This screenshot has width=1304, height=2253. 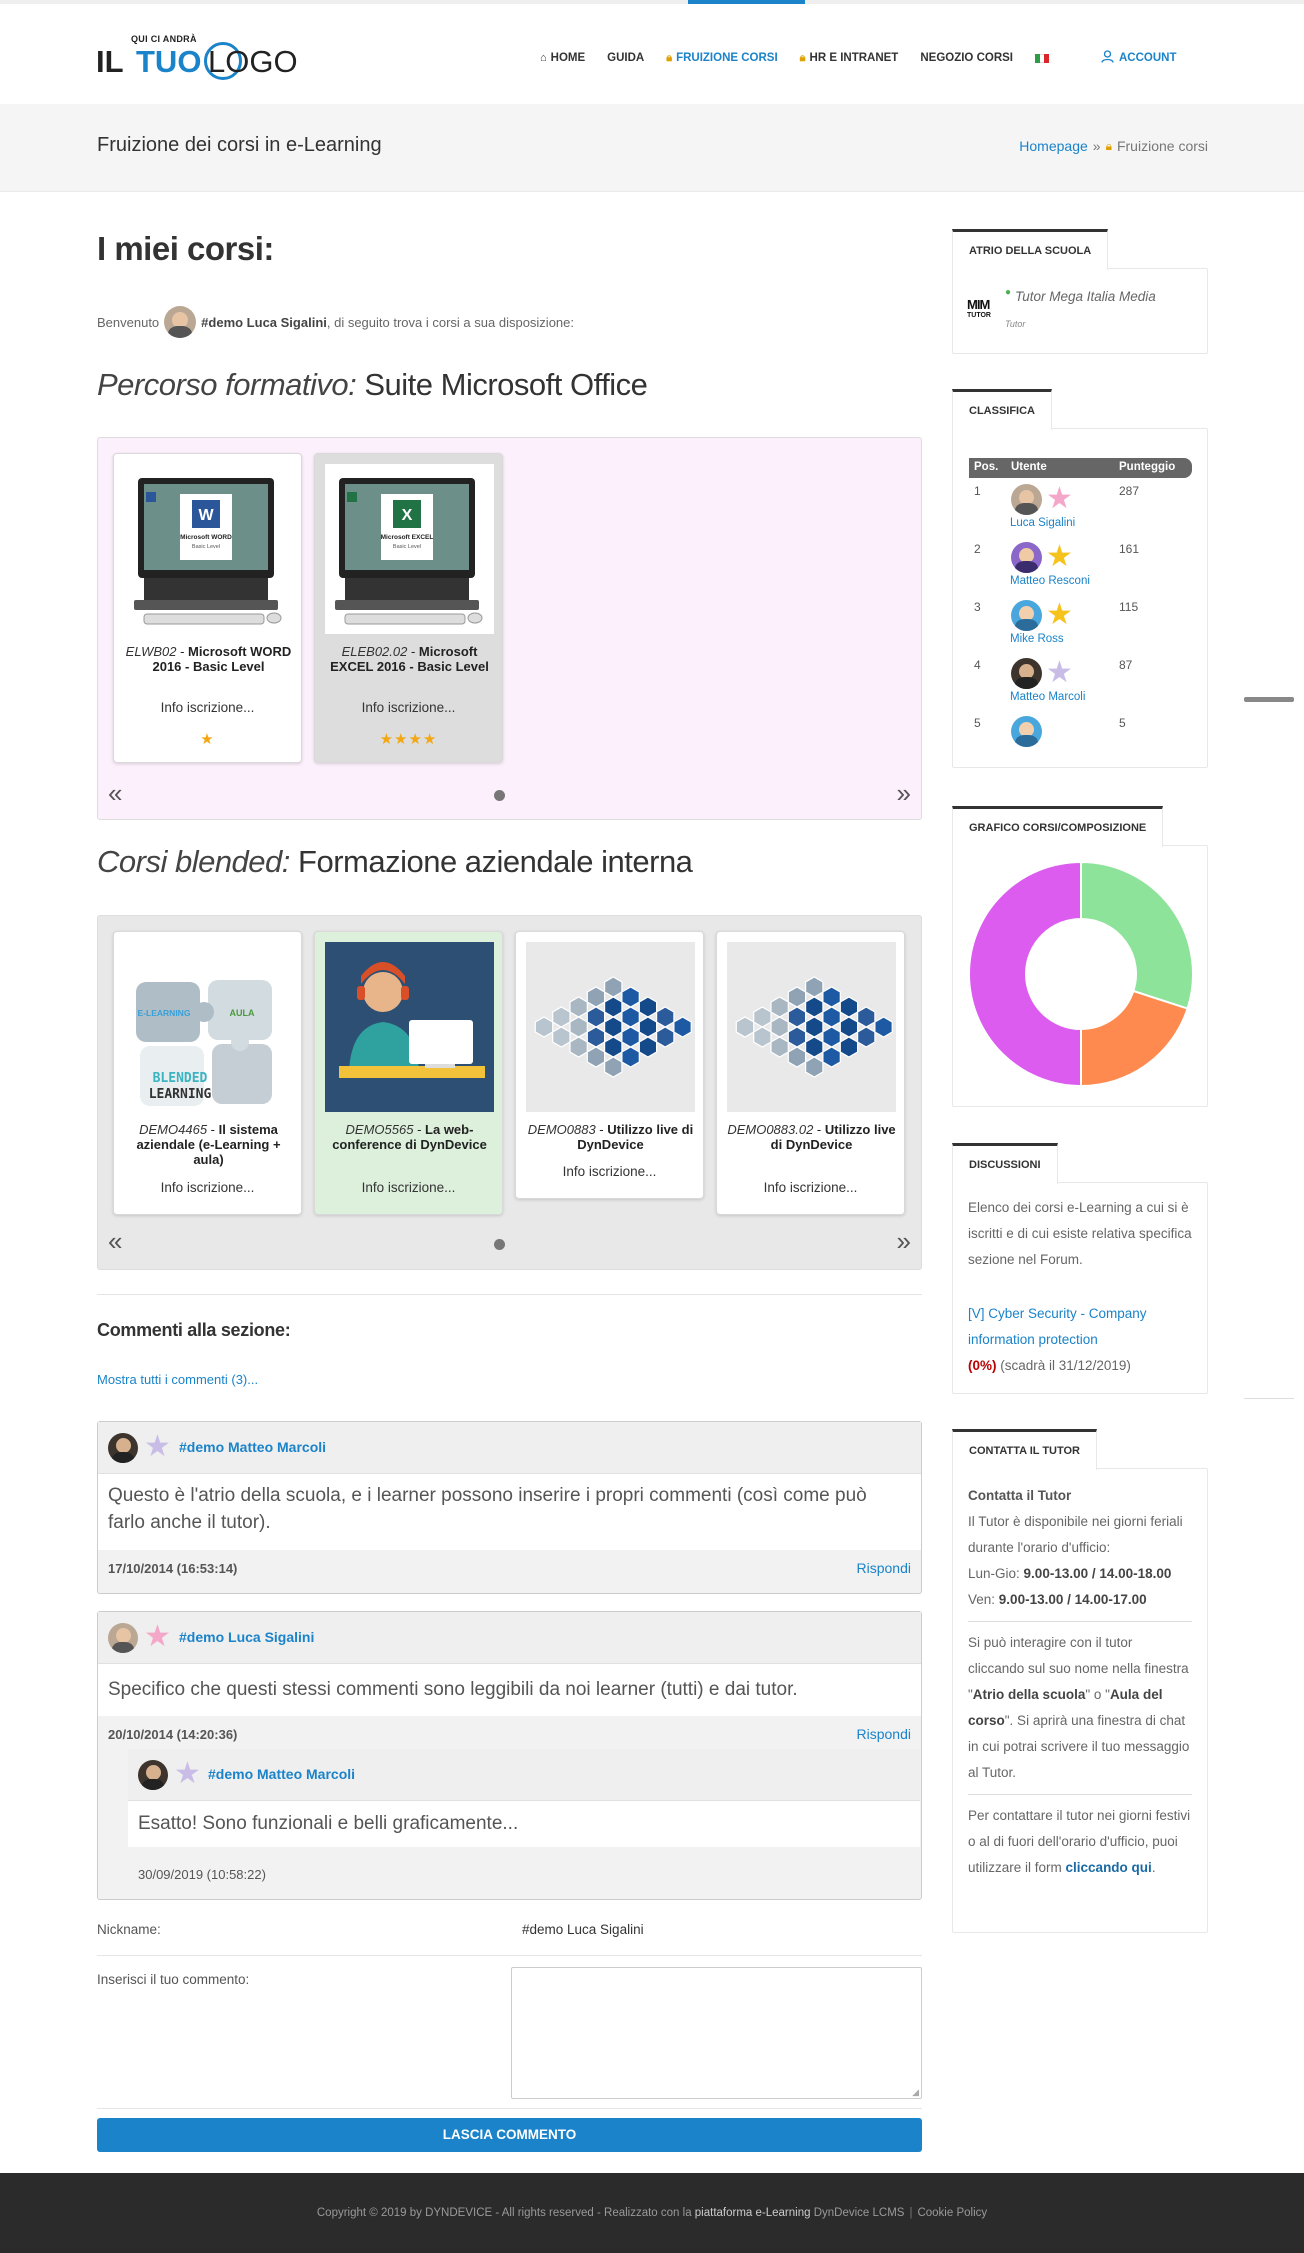 What do you see at coordinates (811, 1027) in the screenshot?
I see `course-image-hexagons` at bounding box center [811, 1027].